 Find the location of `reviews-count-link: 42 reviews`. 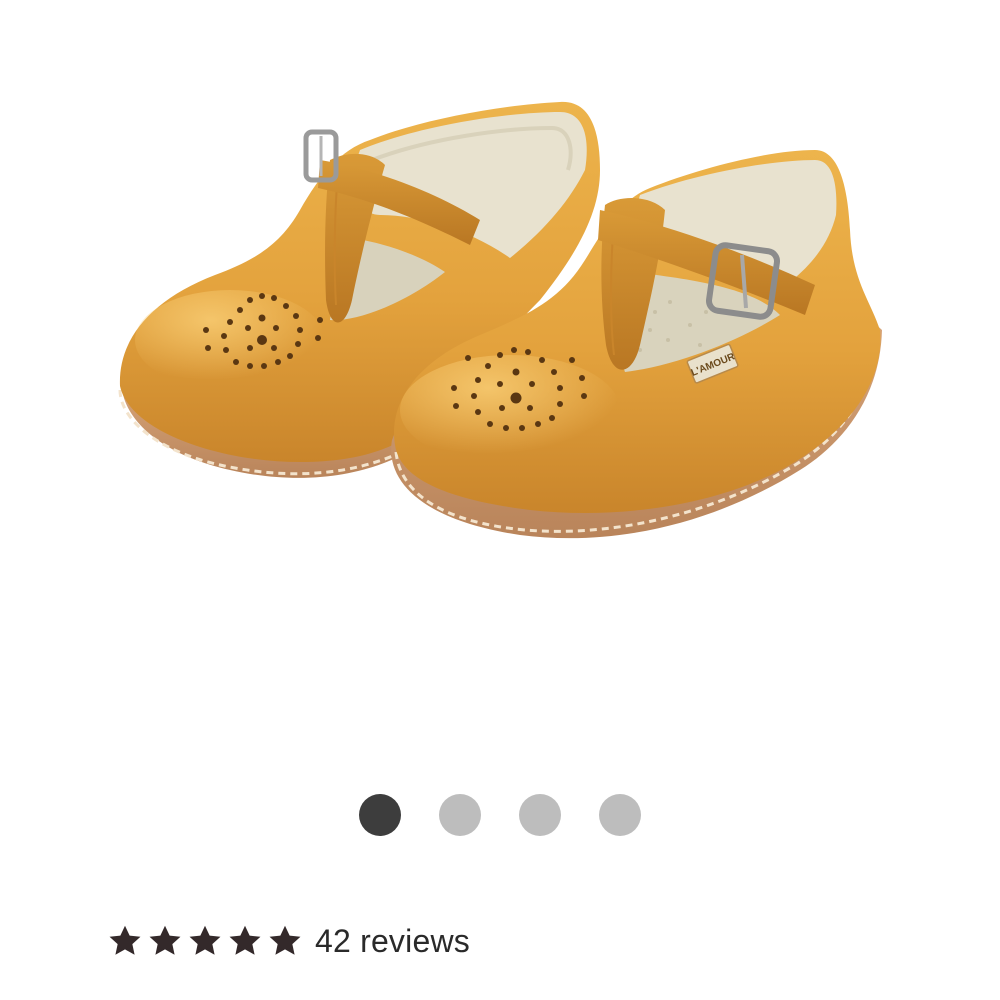

reviews-count-link: 42 reviews is located at coordinates (392, 941).